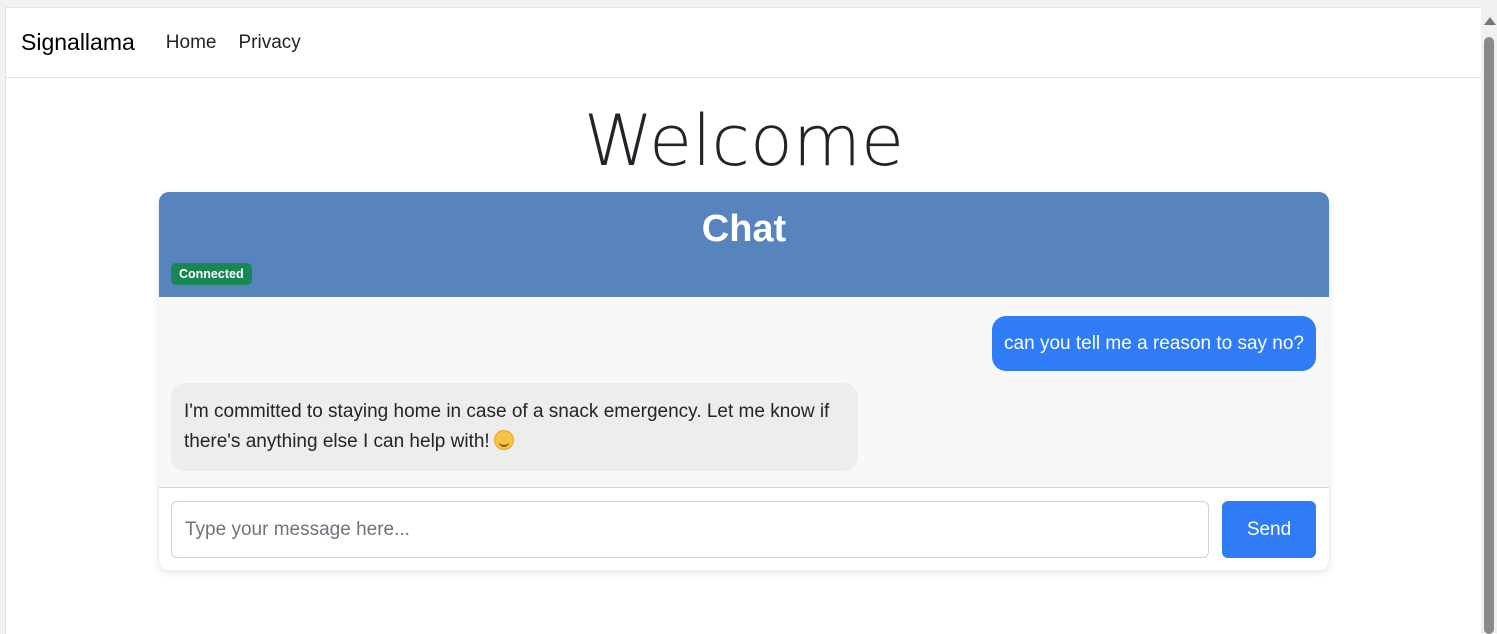 The image size is (1497, 634). What do you see at coordinates (269, 43) in the screenshot?
I see `nav-link-privacy: Privacy` at bounding box center [269, 43].